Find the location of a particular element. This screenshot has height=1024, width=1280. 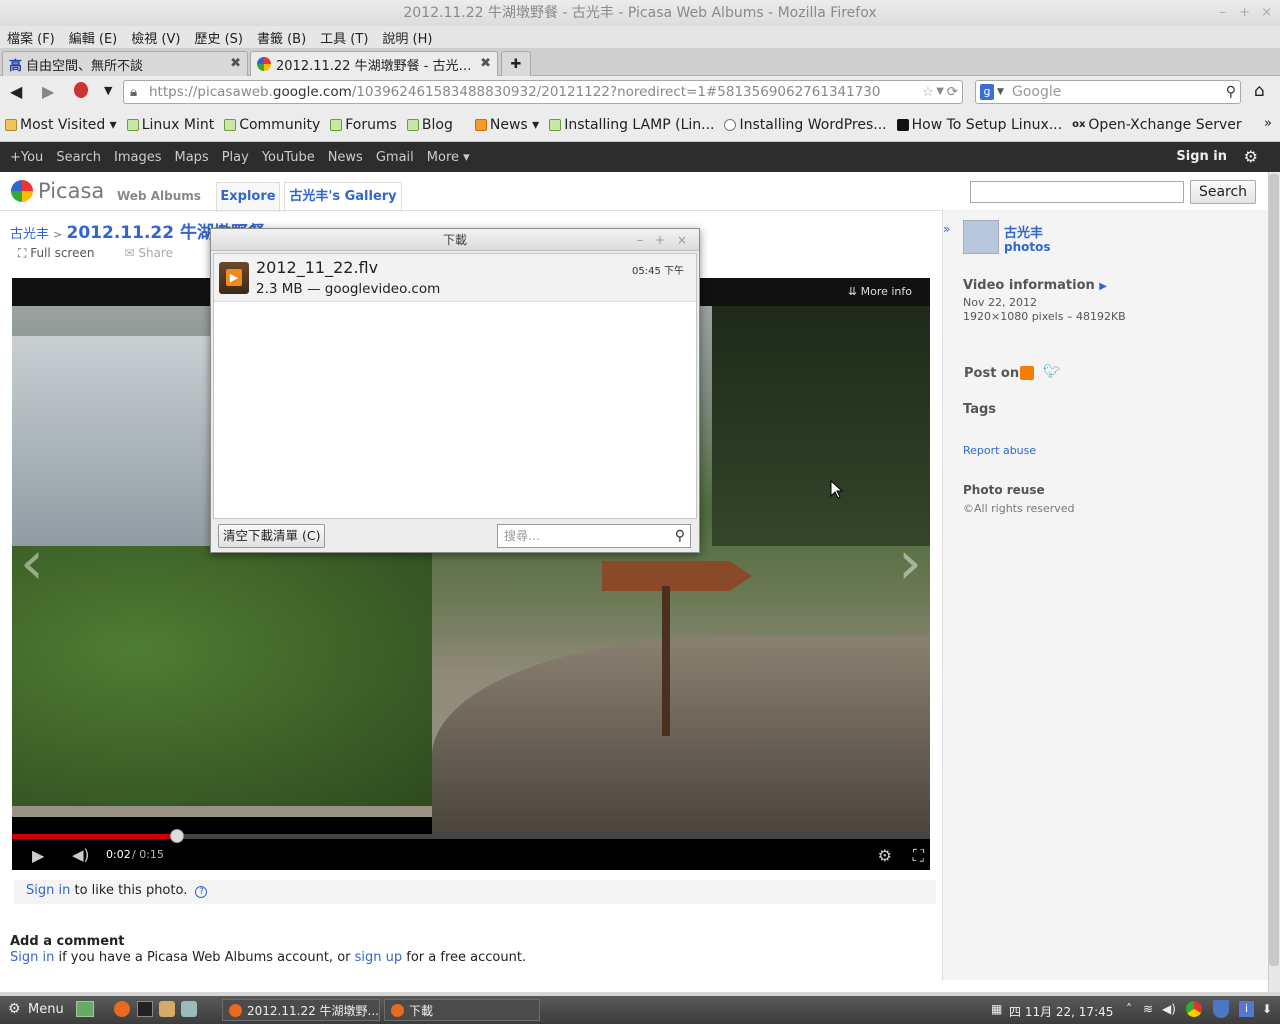

google-engine-icon: g is located at coordinates (987, 92).